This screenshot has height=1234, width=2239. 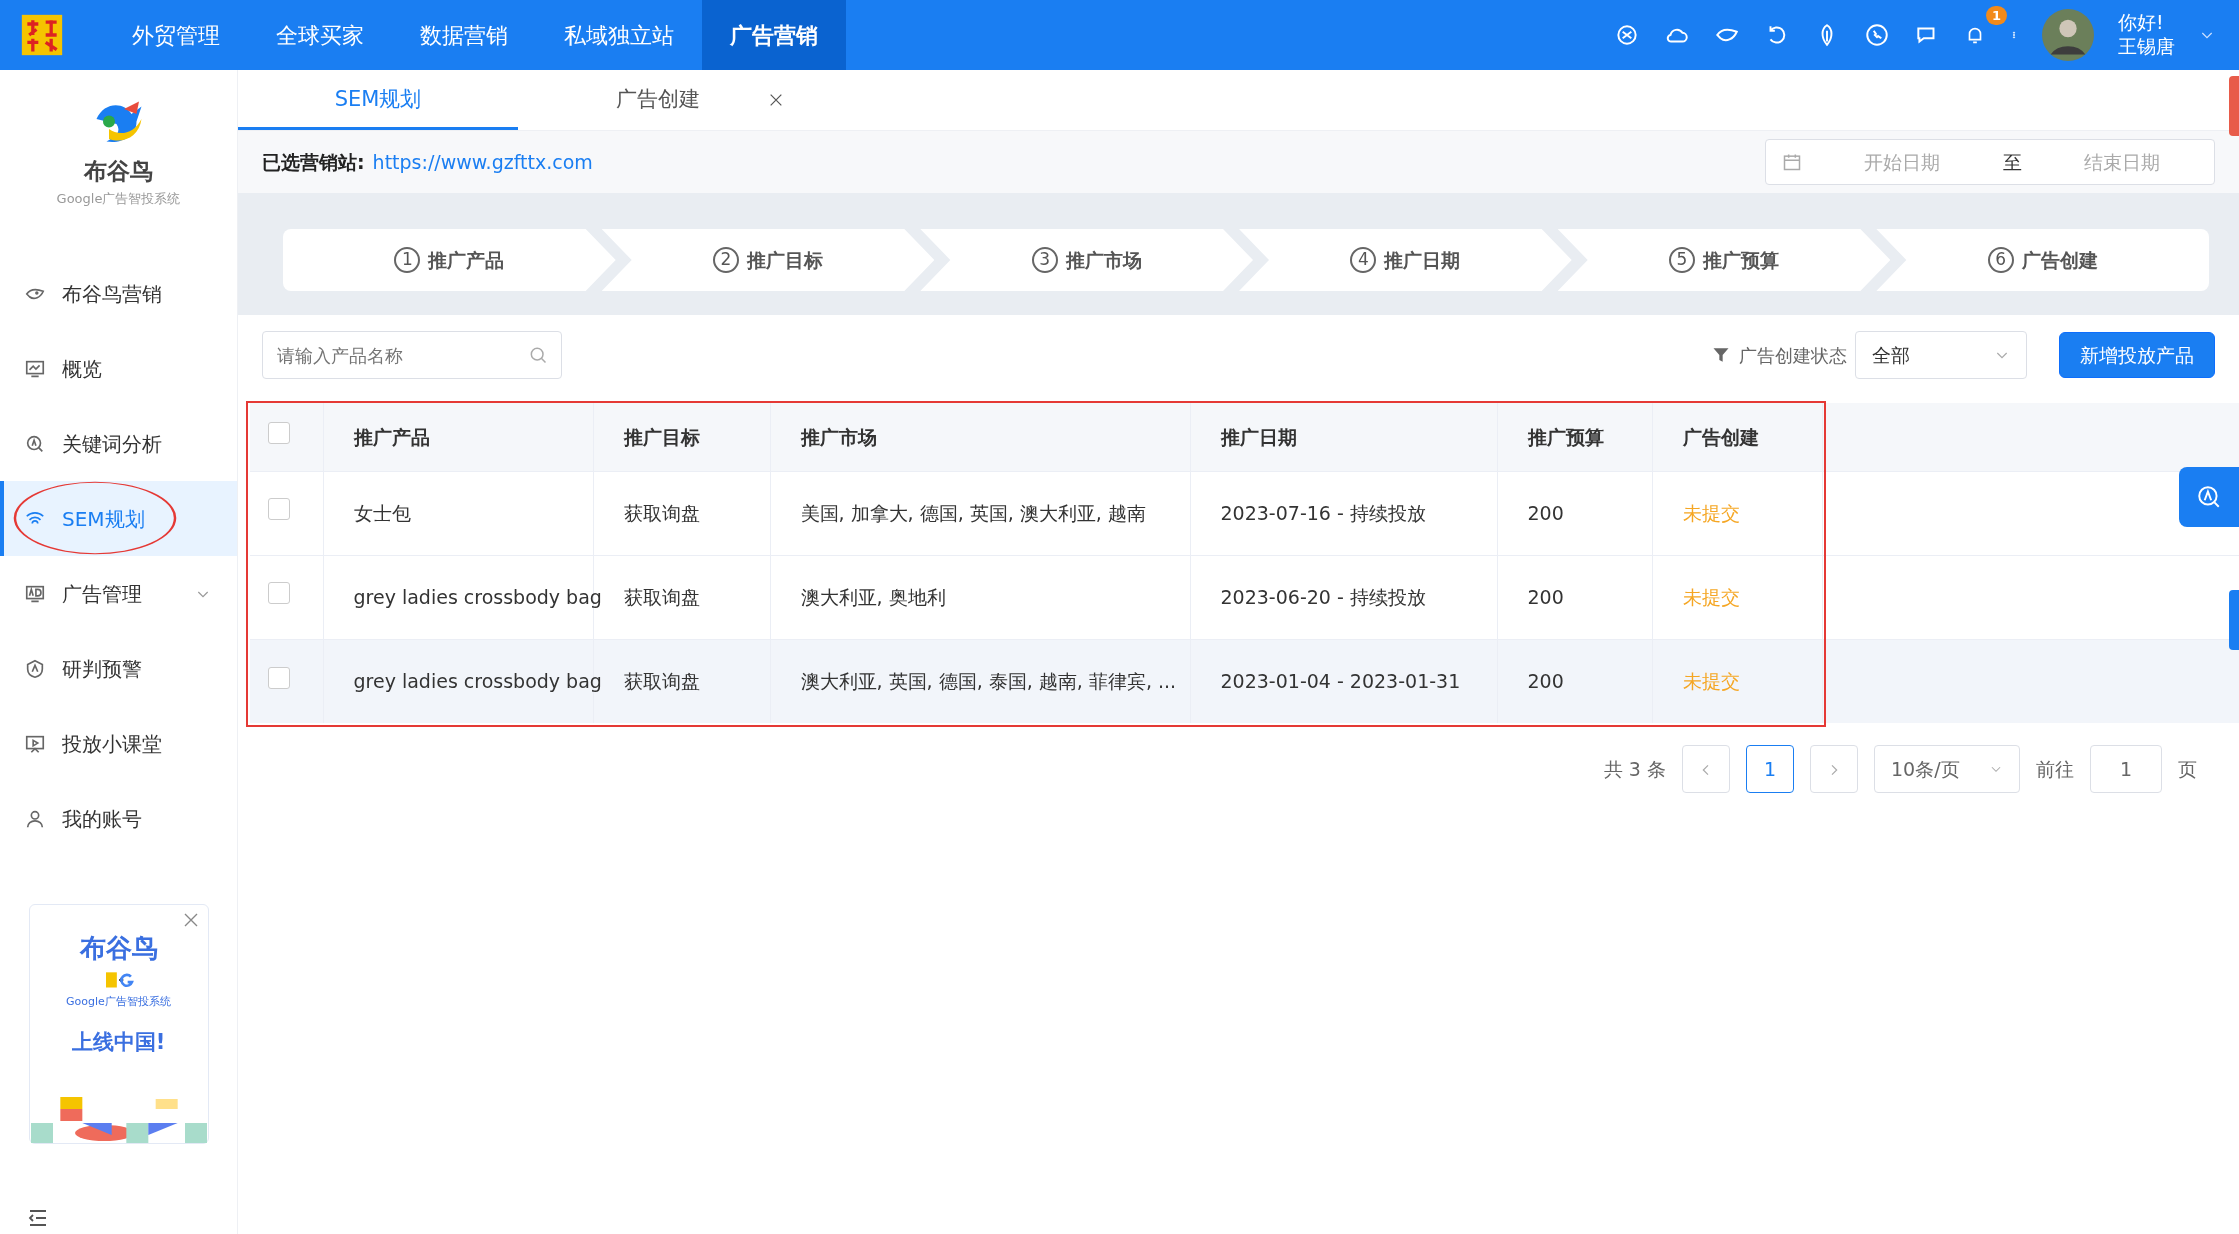 What do you see at coordinates (1724, 260) in the screenshot?
I see `step-item: 5 推广预算` at bounding box center [1724, 260].